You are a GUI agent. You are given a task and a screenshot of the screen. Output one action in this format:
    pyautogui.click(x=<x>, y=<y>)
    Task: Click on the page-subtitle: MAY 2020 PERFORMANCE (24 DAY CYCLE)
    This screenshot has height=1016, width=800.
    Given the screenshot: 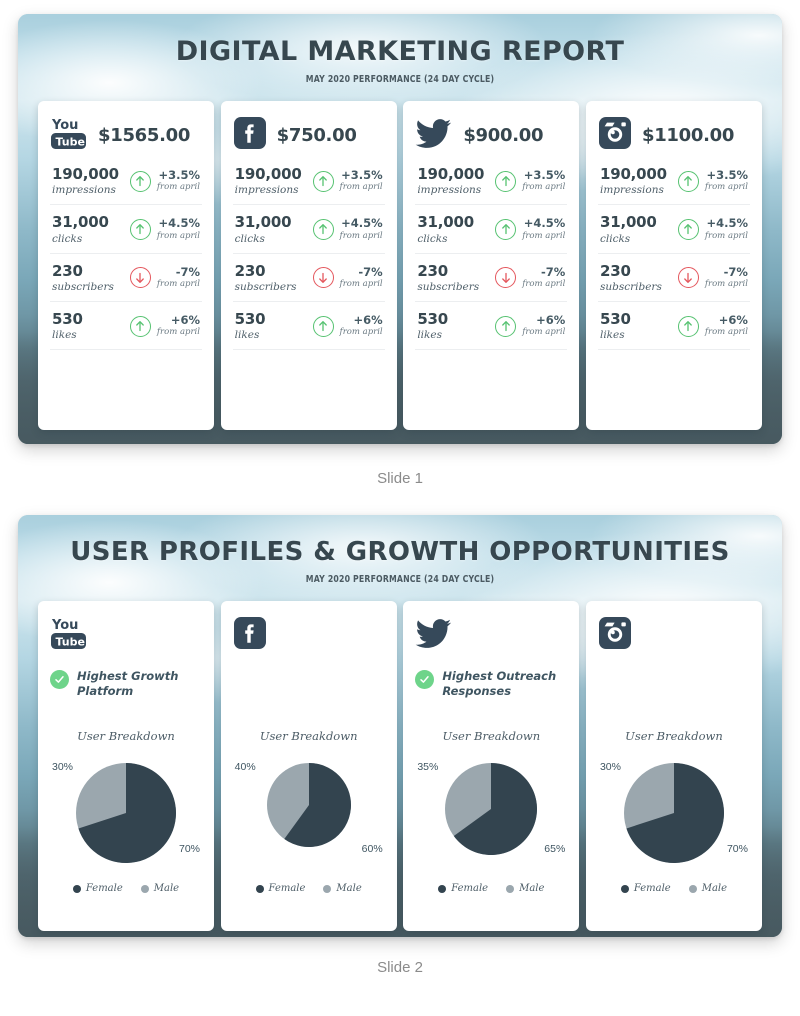 What is the action you would take?
    pyautogui.click(x=400, y=79)
    